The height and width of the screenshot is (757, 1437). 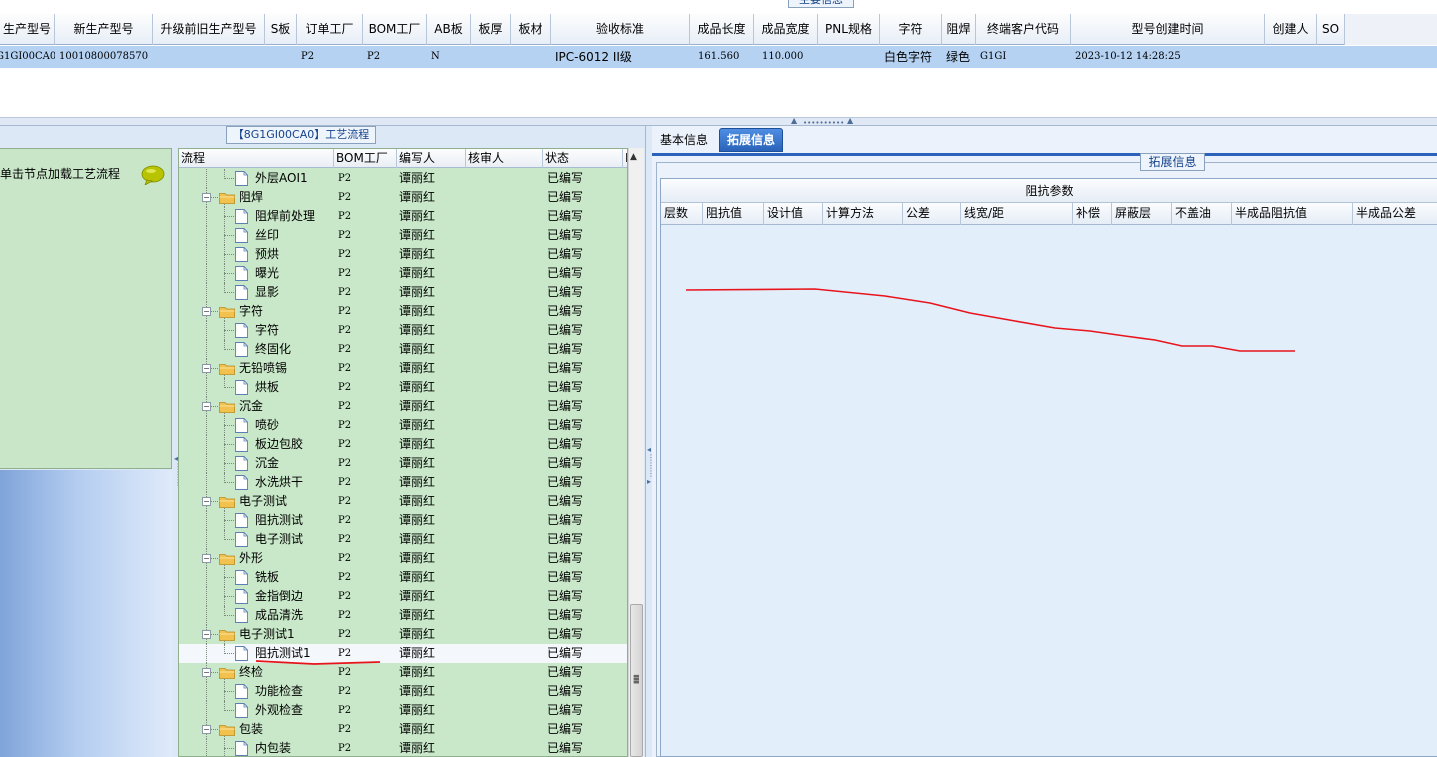 I want to click on impedance-col-header: 不盖油, so click(x=1202, y=214).